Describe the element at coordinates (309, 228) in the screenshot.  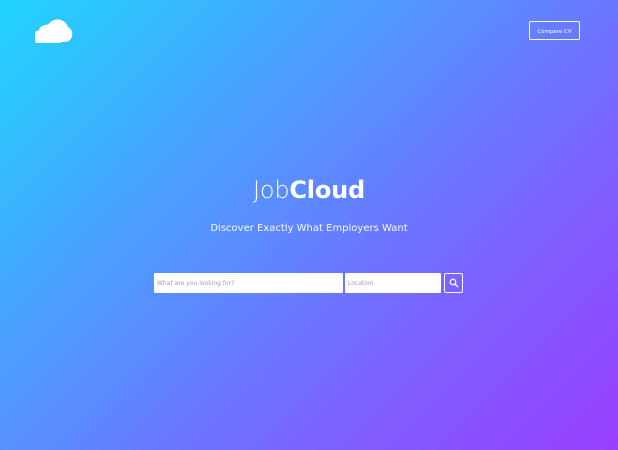
I see `tagline: Discover Exactly What Employers Want` at that location.